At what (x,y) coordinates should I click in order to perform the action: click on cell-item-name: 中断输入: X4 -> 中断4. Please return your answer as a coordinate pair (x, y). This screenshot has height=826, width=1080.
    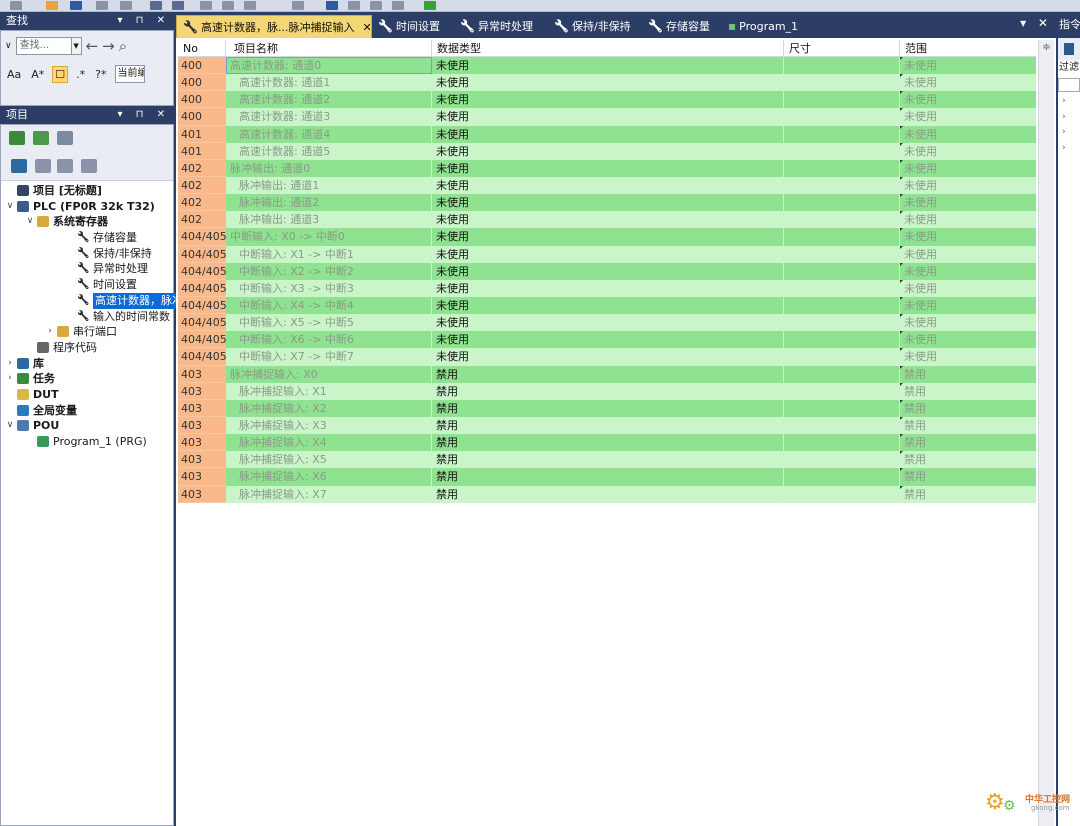
    Looking at the image, I should click on (329, 305).